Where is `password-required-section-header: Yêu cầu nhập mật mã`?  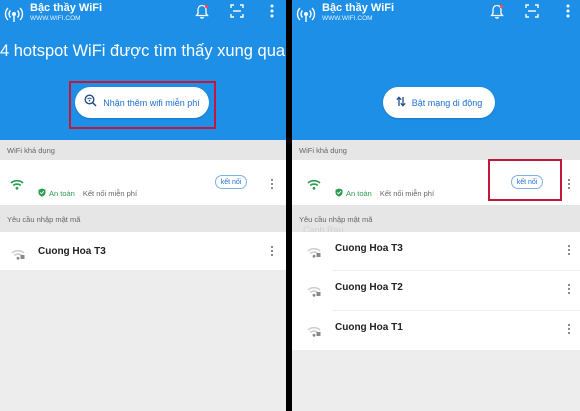
password-required-section-header: Yêu cầu nhập mật mã is located at coordinates (143, 218).